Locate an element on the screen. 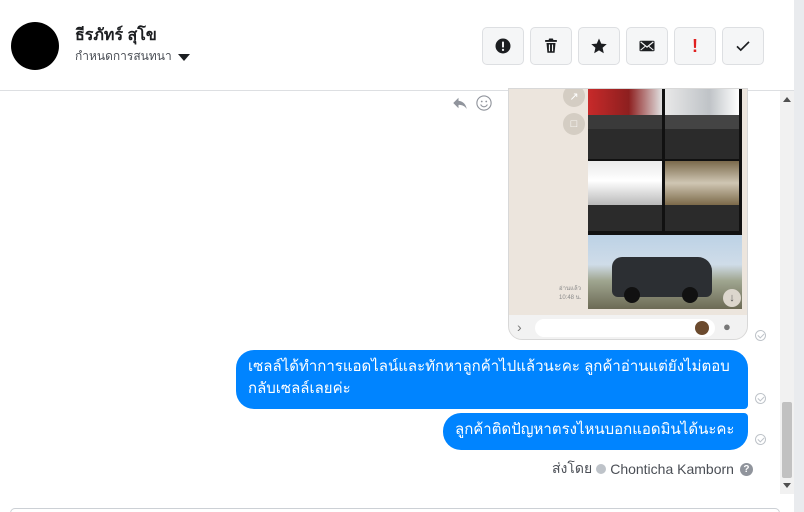 The width and height of the screenshot is (804, 512). mark-done-button is located at coordinates (743, 46).